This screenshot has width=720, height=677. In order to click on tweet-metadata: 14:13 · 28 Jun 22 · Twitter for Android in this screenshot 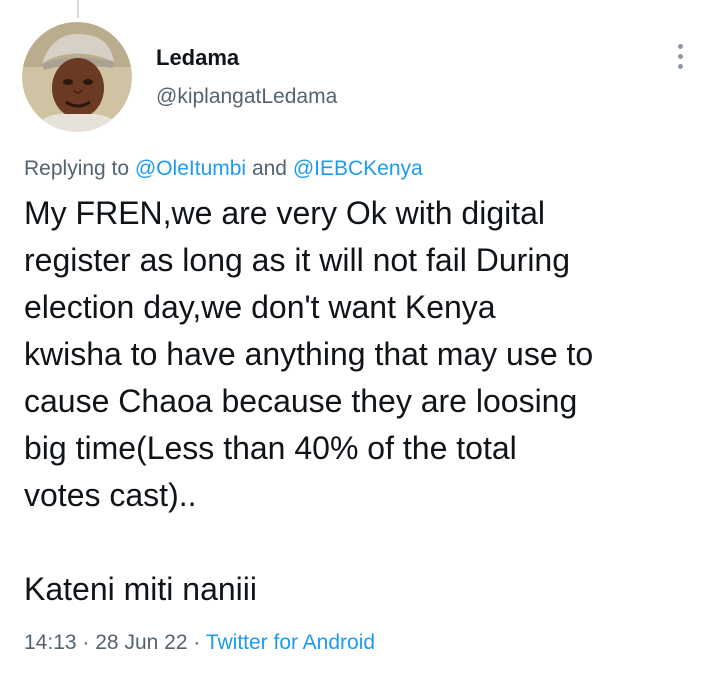, I will do `click(199, 643)`.